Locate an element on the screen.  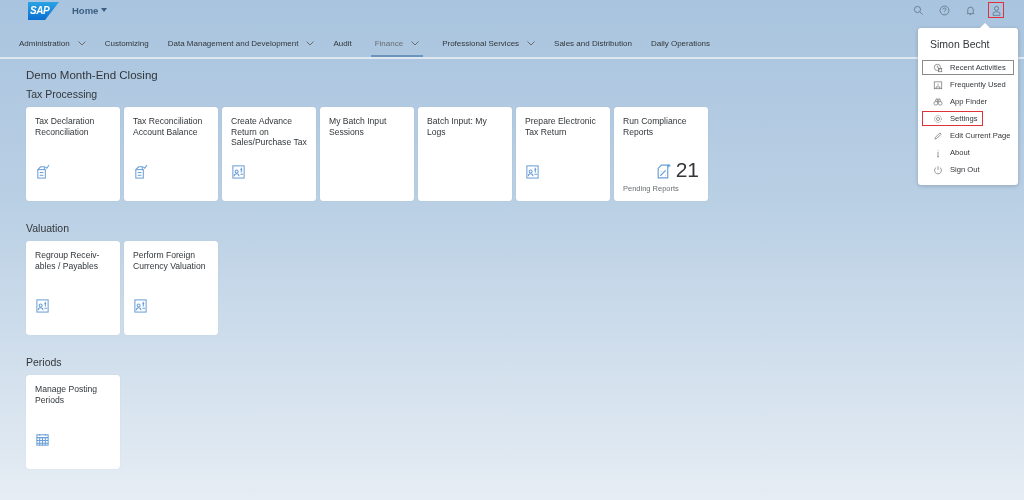
tile-title: Tax Reconciliation Account Balance is located at coordinates (168, 126).